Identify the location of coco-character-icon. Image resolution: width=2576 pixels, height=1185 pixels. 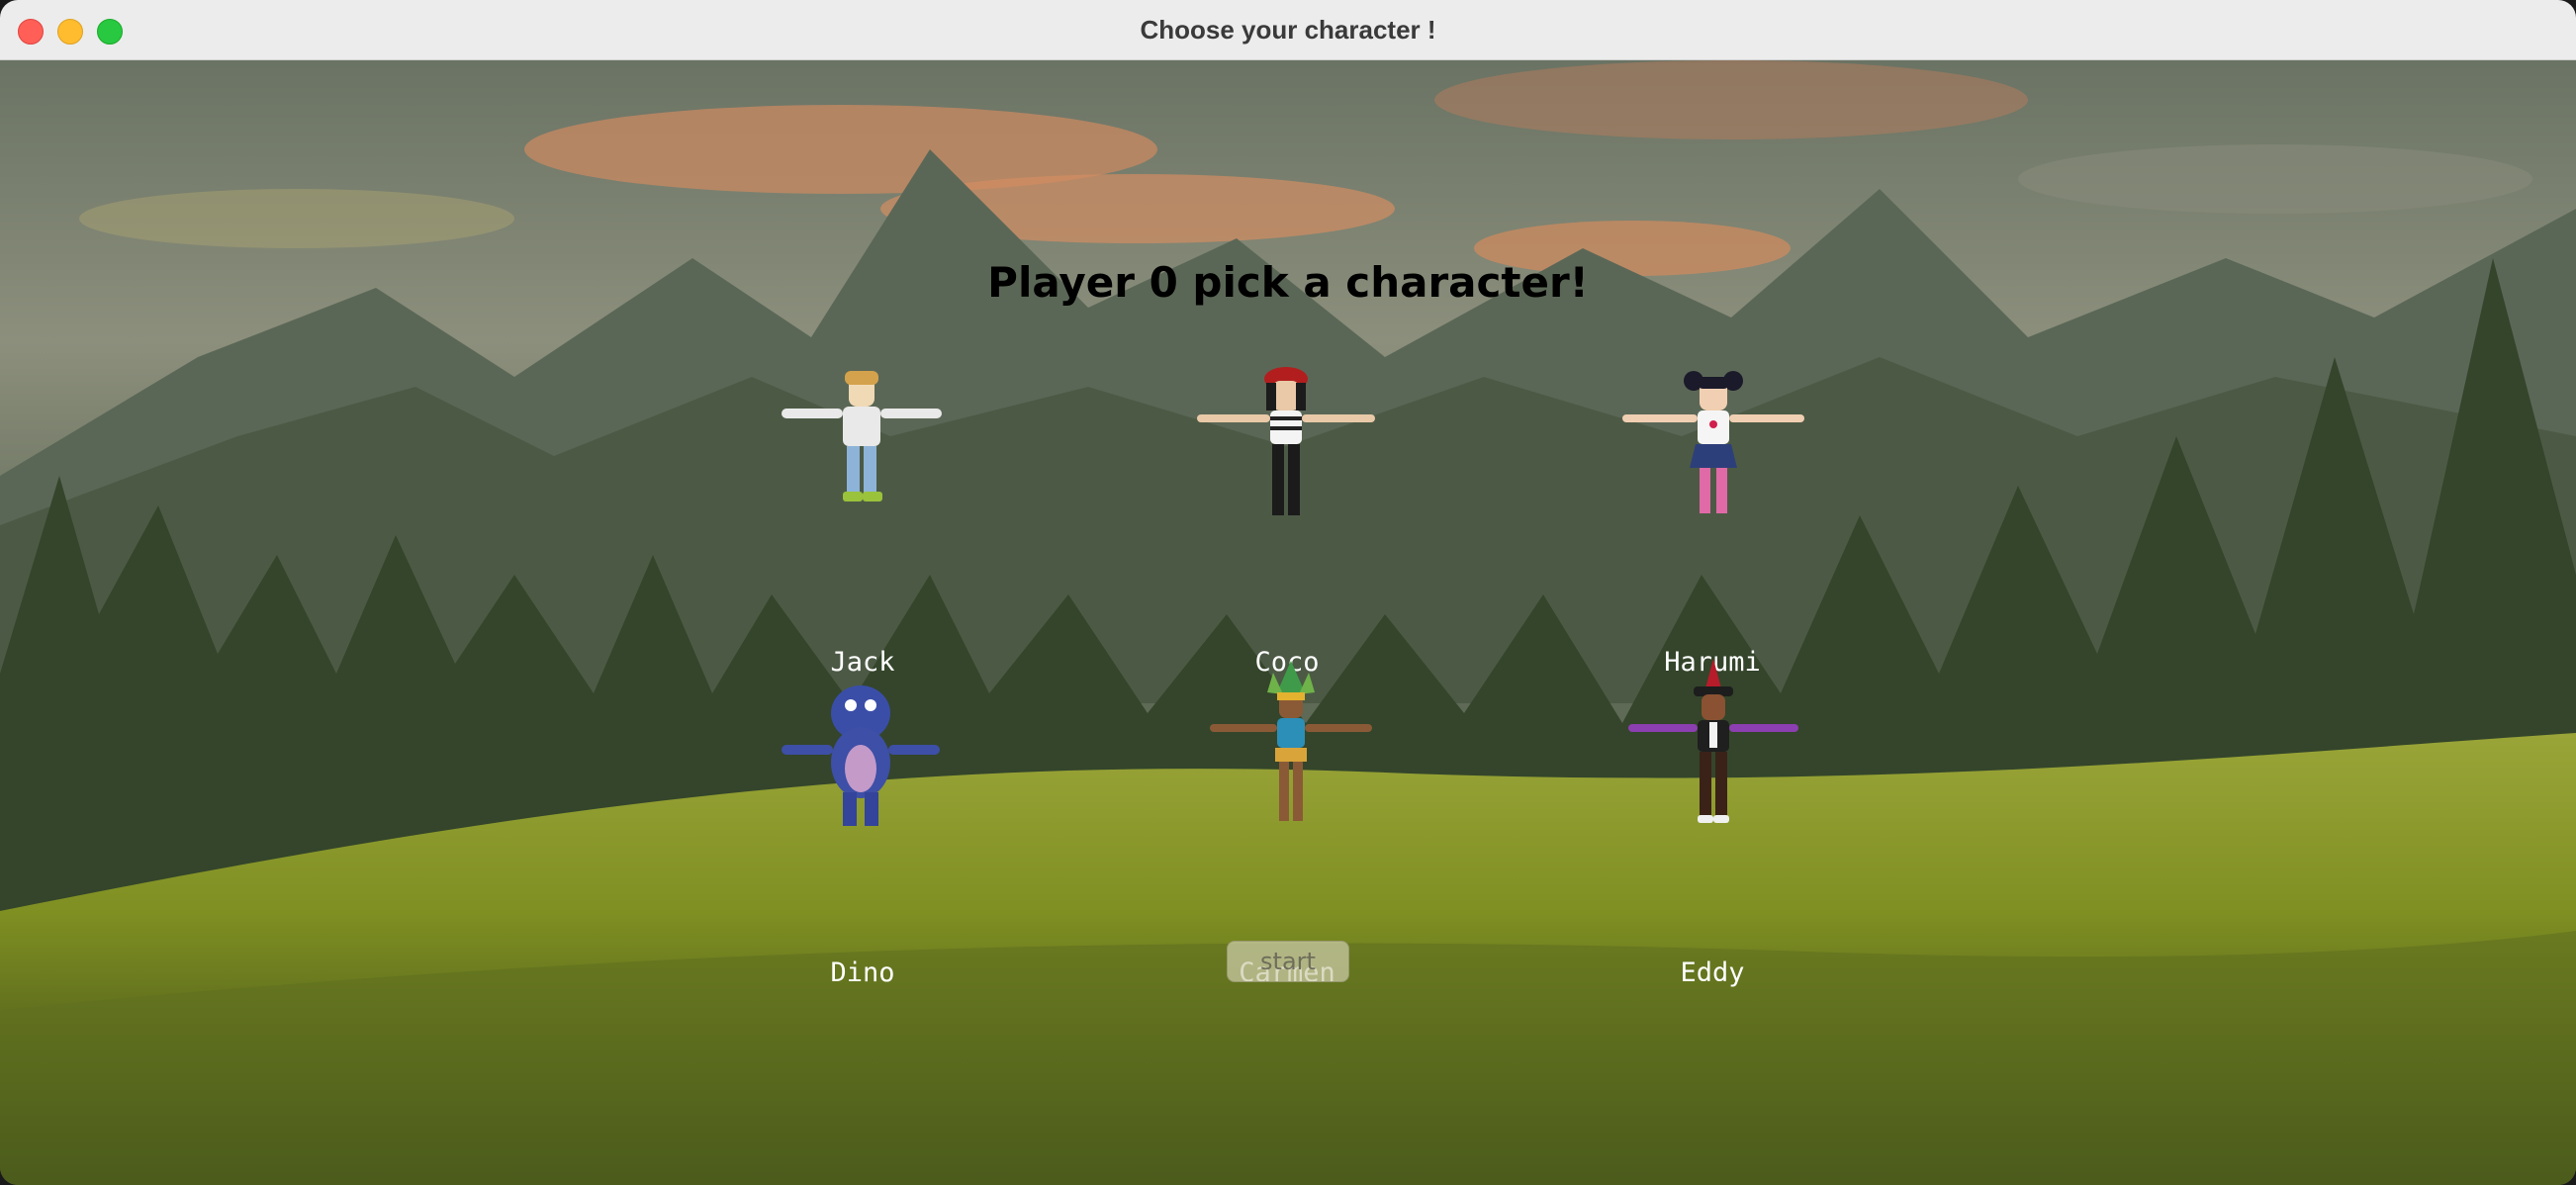
(1286, 441).